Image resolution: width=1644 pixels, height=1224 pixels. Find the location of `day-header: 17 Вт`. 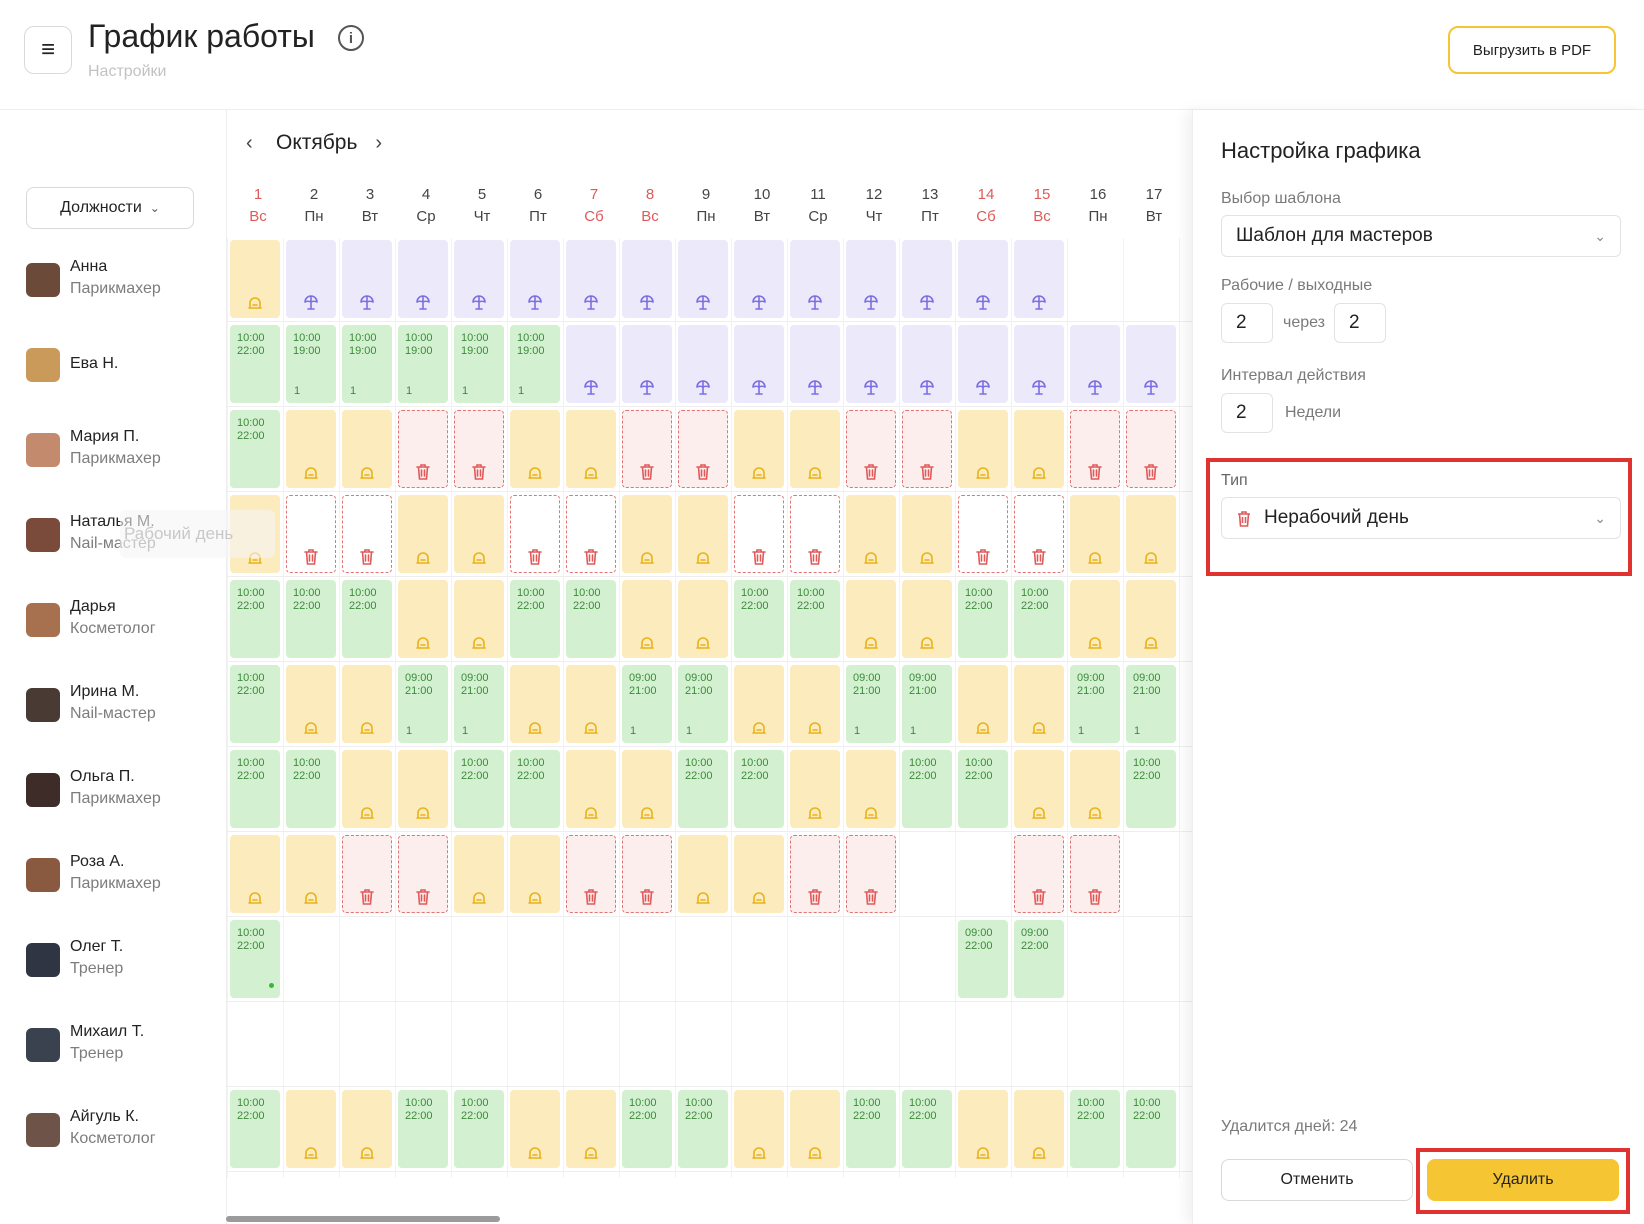

day-header: 17 Вт is located at coordinates (1154, 206).